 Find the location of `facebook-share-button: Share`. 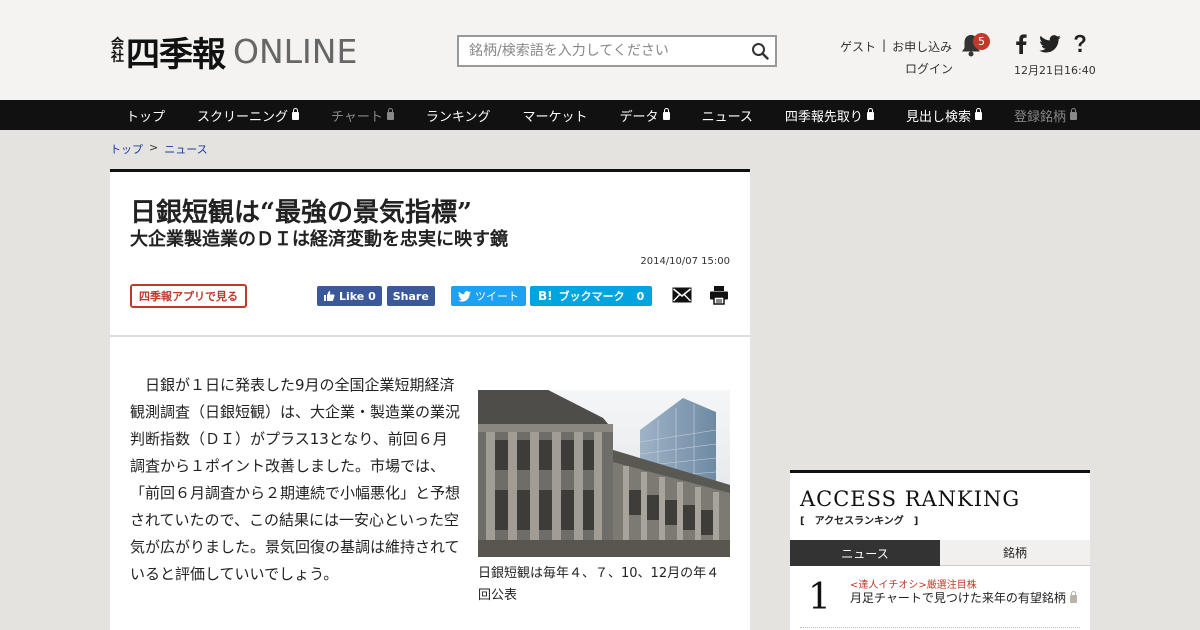

facebook-share-button: Share is located at coordinates (410, 296).